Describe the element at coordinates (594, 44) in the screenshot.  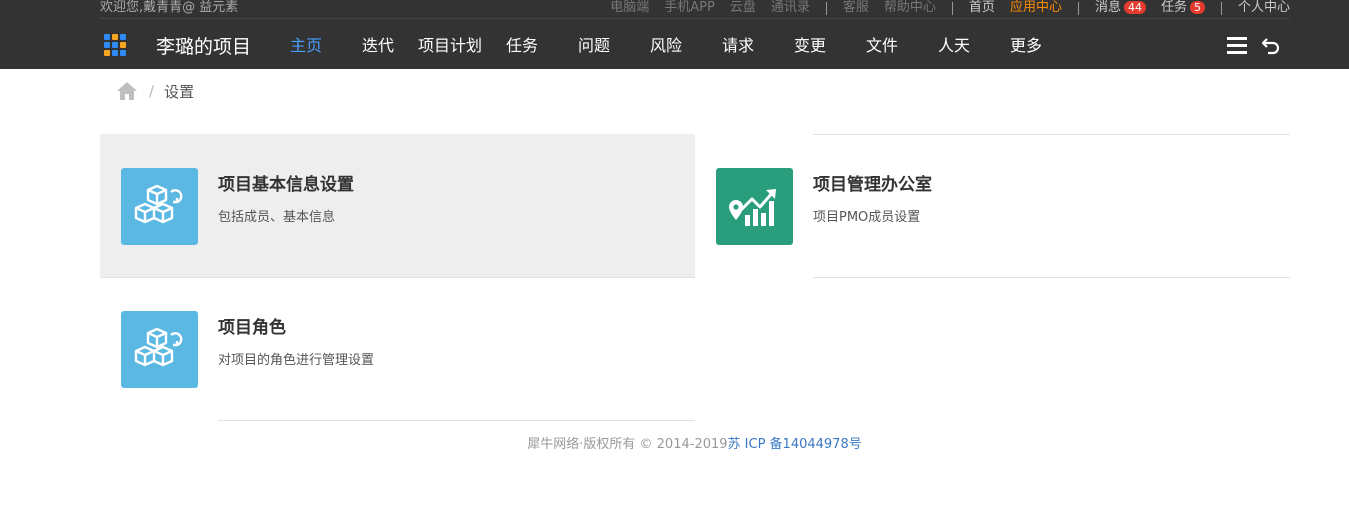
I see `nav-tab: 问题` at that location.